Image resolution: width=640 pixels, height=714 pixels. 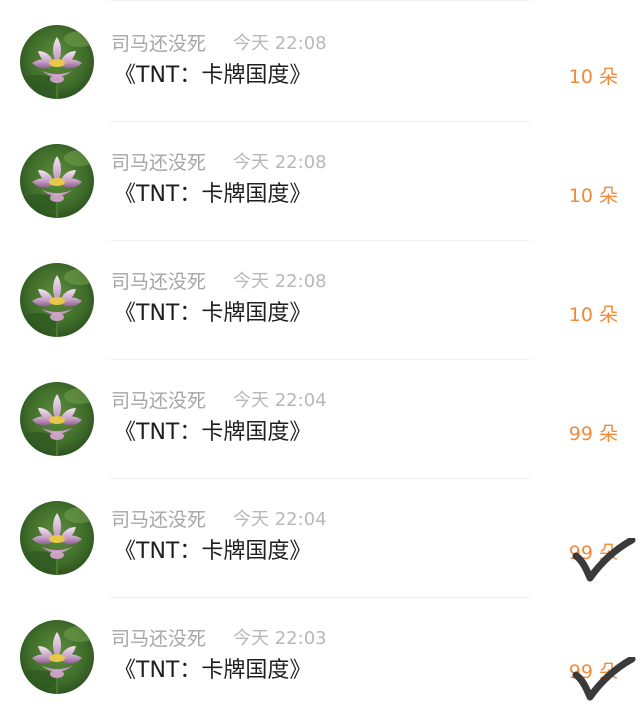 What do you see at coordinates (593, 434) in the screenshot?
I see `gift-amount: 99 朵` at bounding box center [593, 434].